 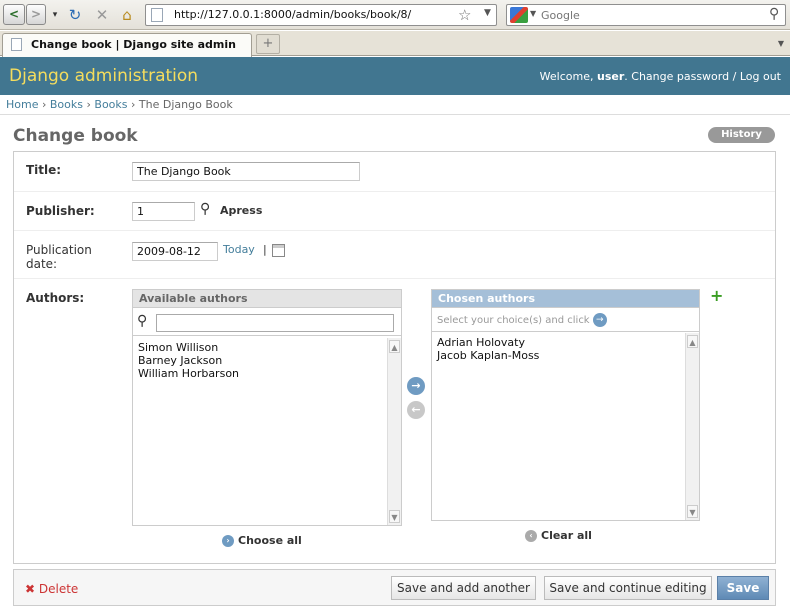 What do you see at coordinates (55, 15) in the screenshot?
I see `history-dropdown-icon: ▾` at bounding box center [55, 15].